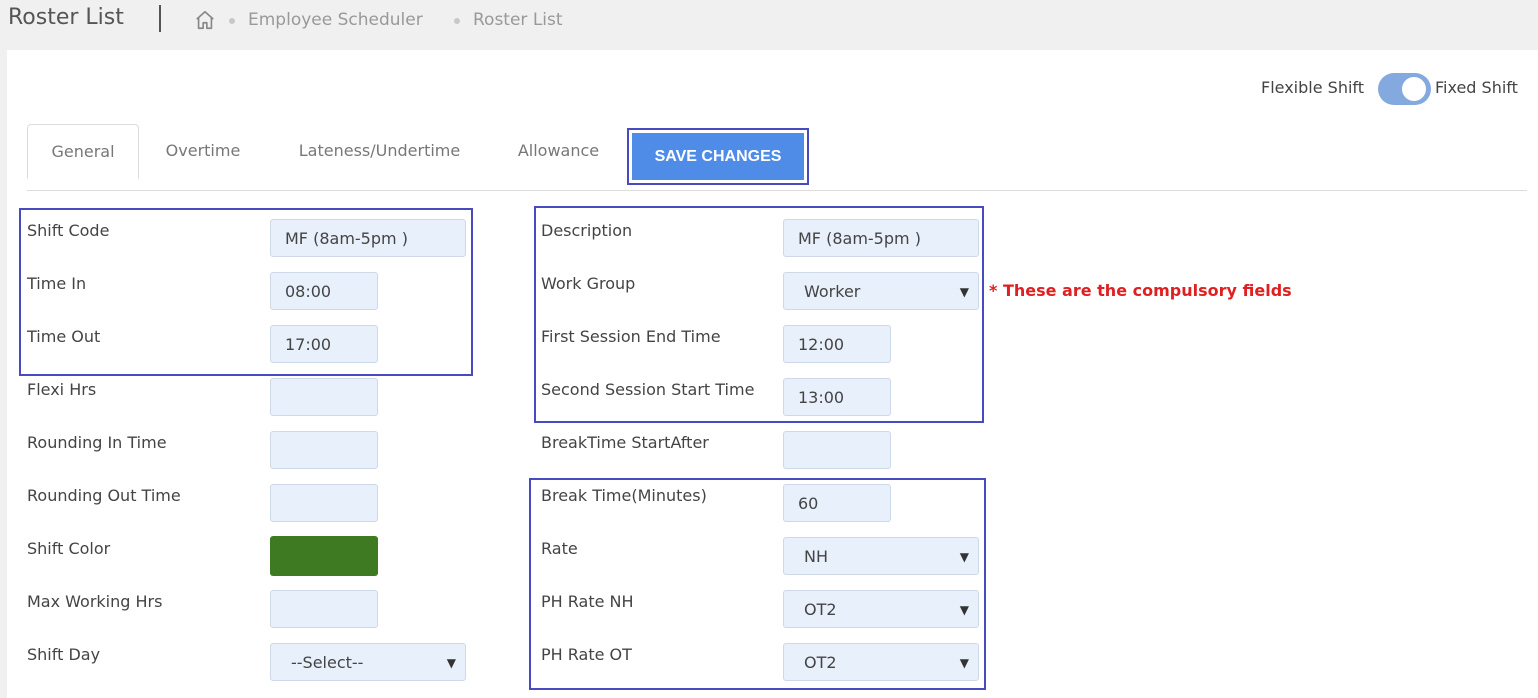 This screenshot has height=698, width=1538. What do you see at coordinates (327, 662) in the screenshot?
I see `shift-day-value: --Select--` at bounding box center [327, 662].